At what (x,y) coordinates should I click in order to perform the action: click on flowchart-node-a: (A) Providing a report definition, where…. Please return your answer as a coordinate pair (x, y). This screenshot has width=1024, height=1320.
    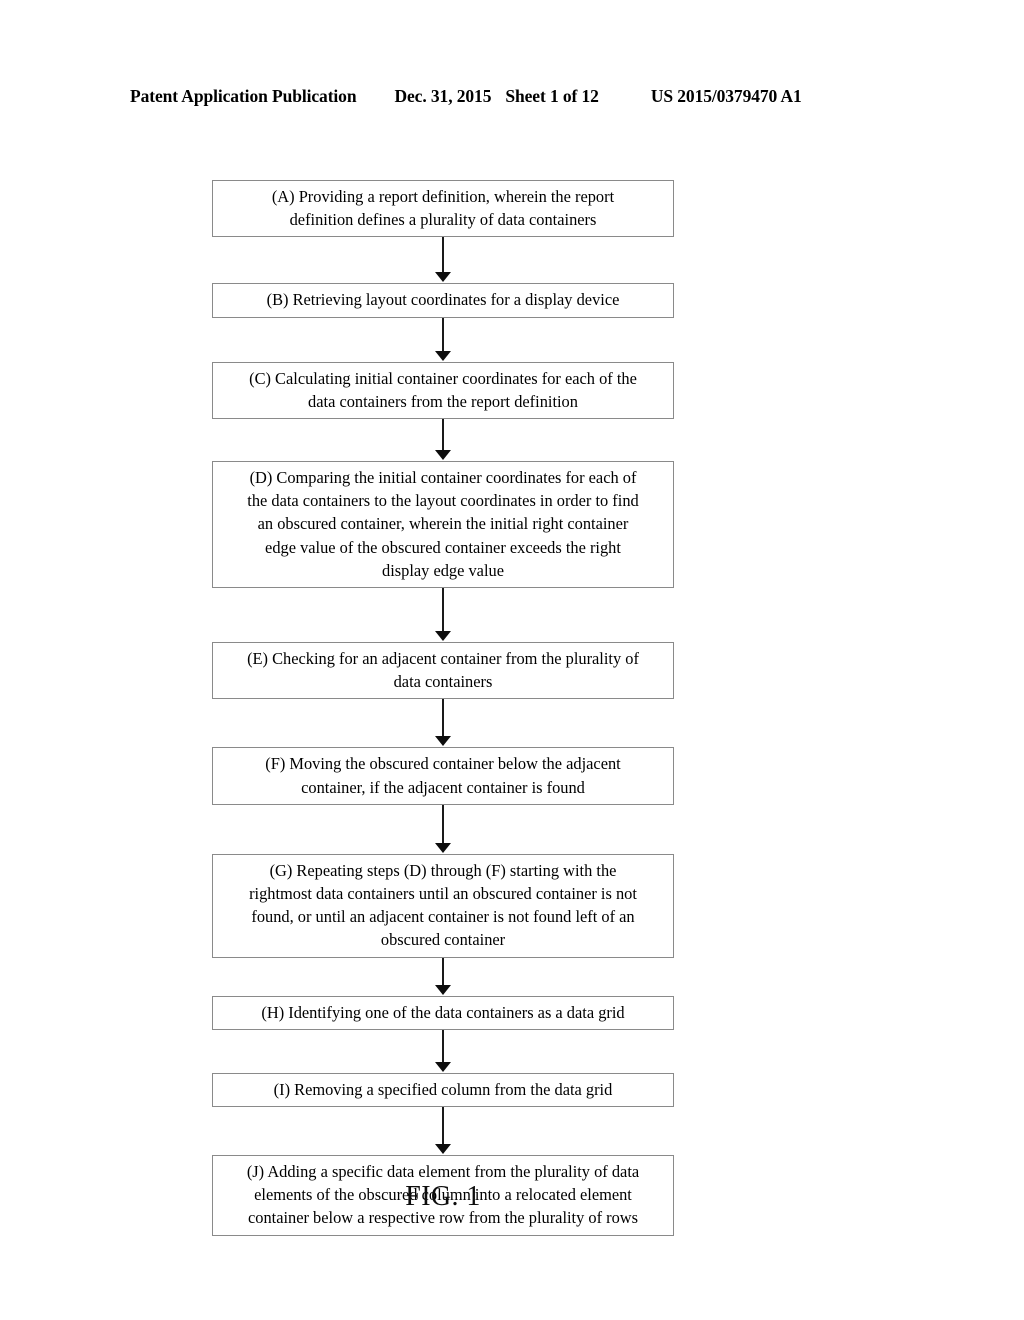
    Looking at the image, I should click on (443, 209).